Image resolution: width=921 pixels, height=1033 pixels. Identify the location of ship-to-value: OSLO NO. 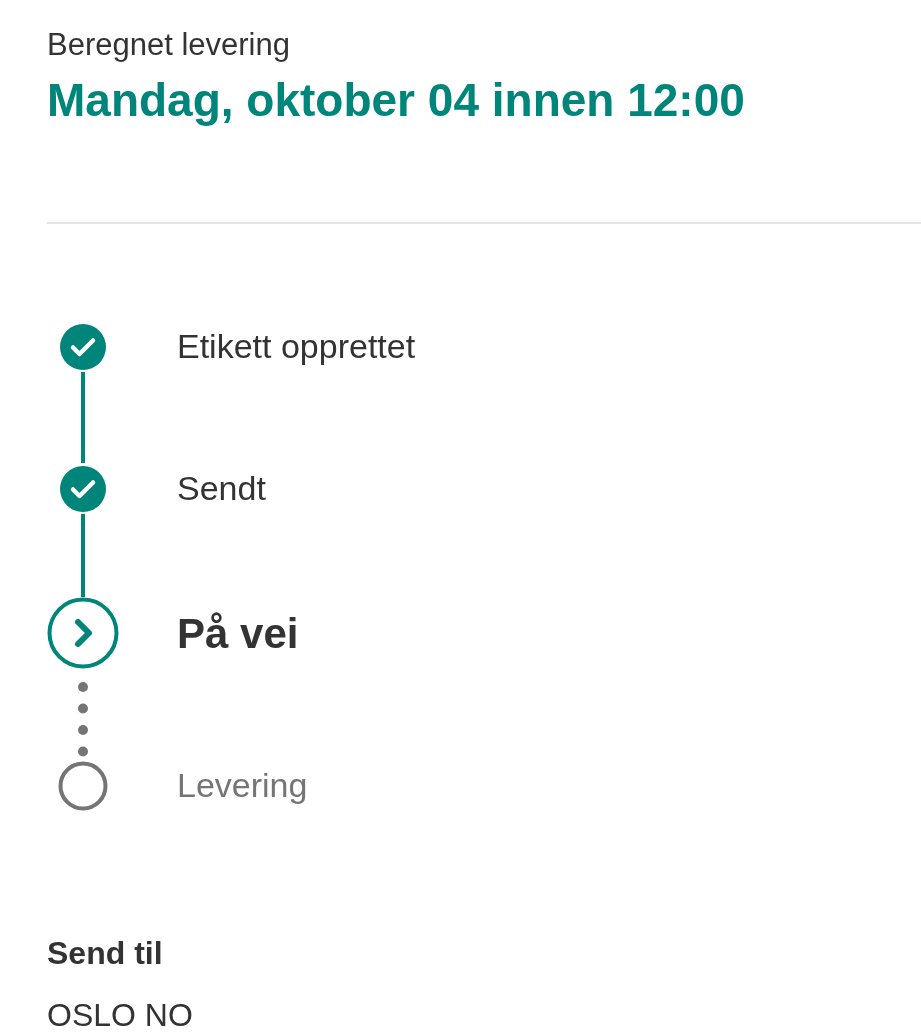
(120, 1014).